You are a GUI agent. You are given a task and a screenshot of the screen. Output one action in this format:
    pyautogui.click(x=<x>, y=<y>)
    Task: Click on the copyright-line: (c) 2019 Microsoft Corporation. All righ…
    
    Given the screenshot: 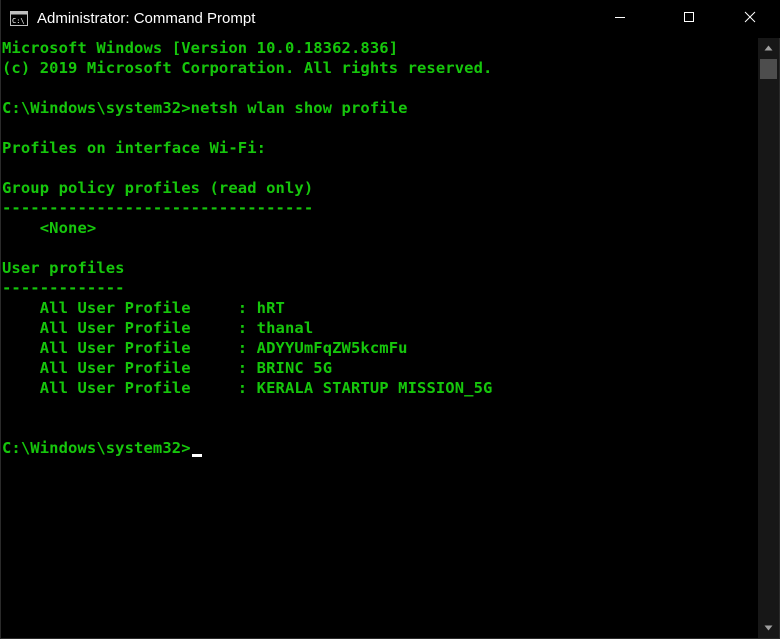 What is the action you would take?
    pyautogui.click(x=247, y=68)
    